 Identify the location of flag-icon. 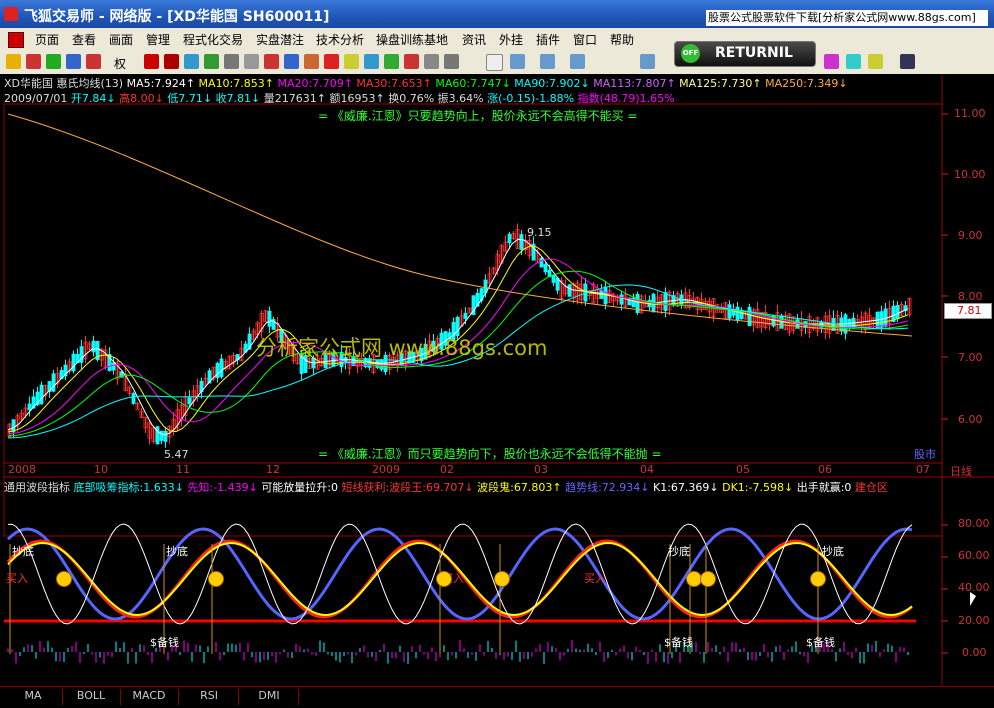
(875, 61).